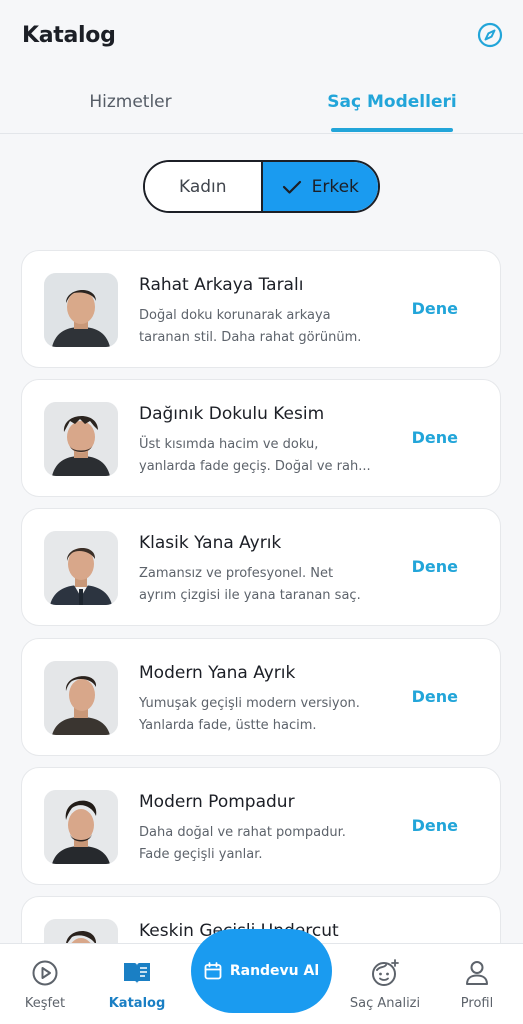 The width and height of the screenshot is (523, 1024). I want to click on gender-toggle: Kadın Erkek, so click(261, 186).